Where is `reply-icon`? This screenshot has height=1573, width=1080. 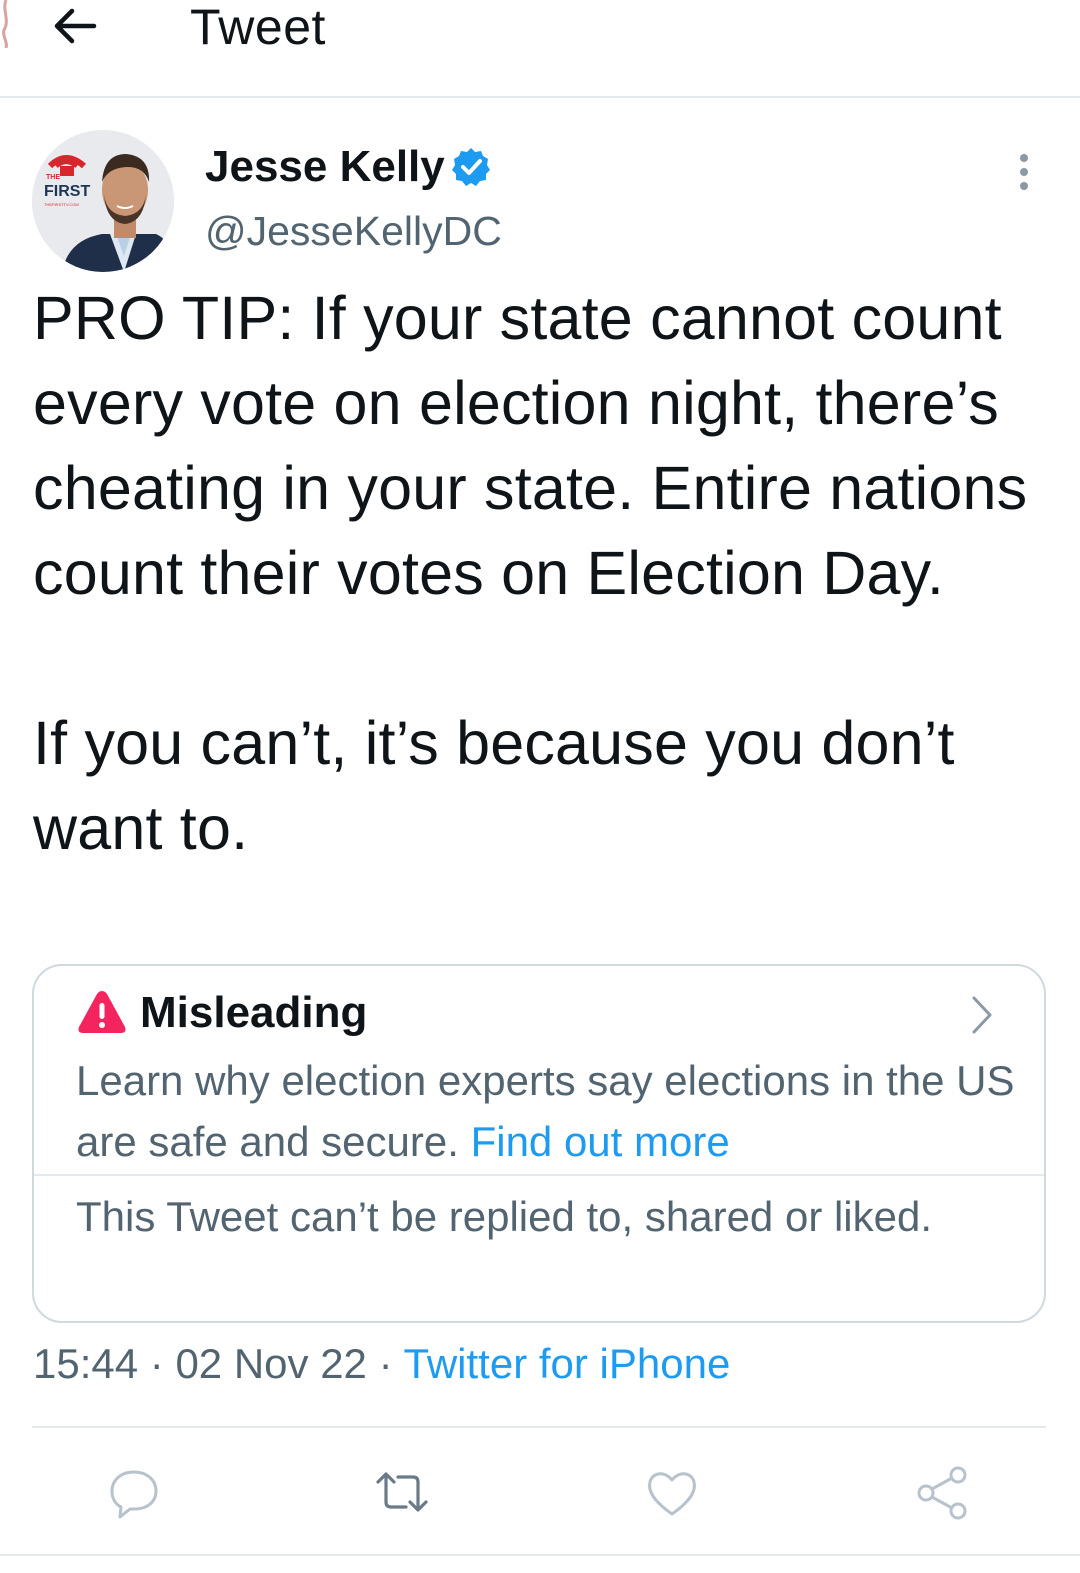 reply-icon is located at coordinates (134, 1494).